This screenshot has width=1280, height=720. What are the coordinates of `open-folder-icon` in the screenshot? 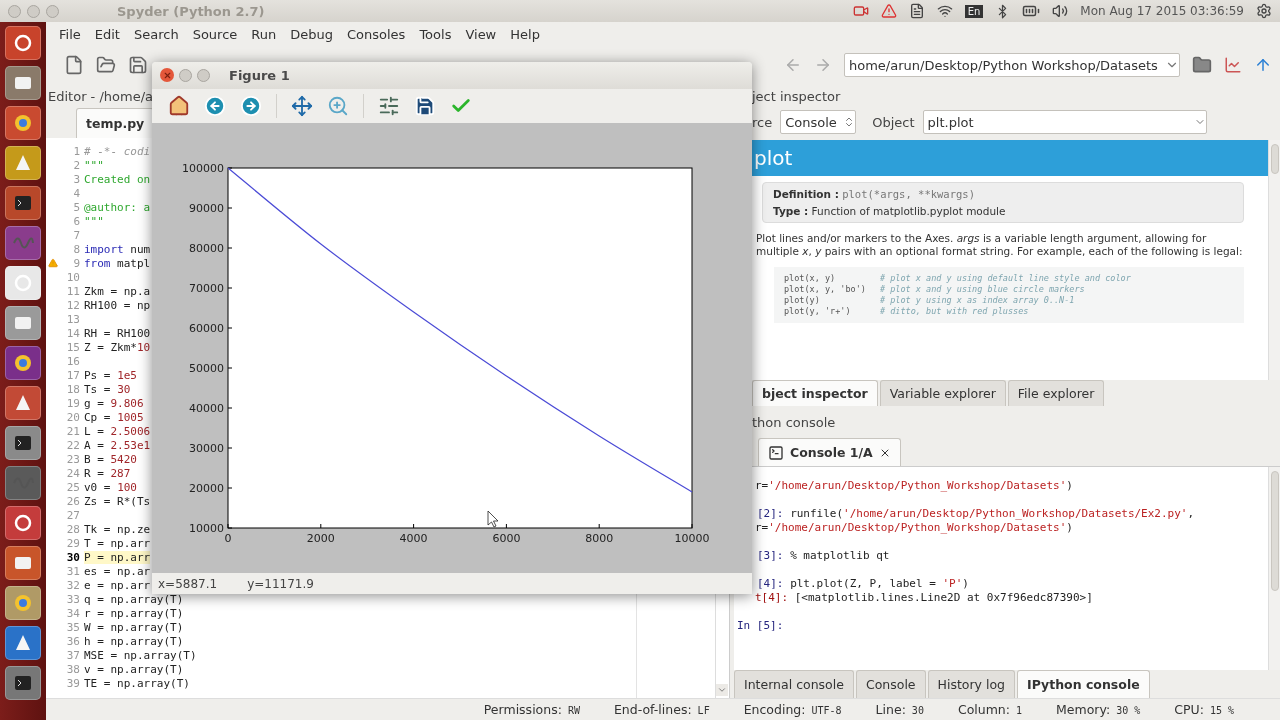 It's located at (106, 65).